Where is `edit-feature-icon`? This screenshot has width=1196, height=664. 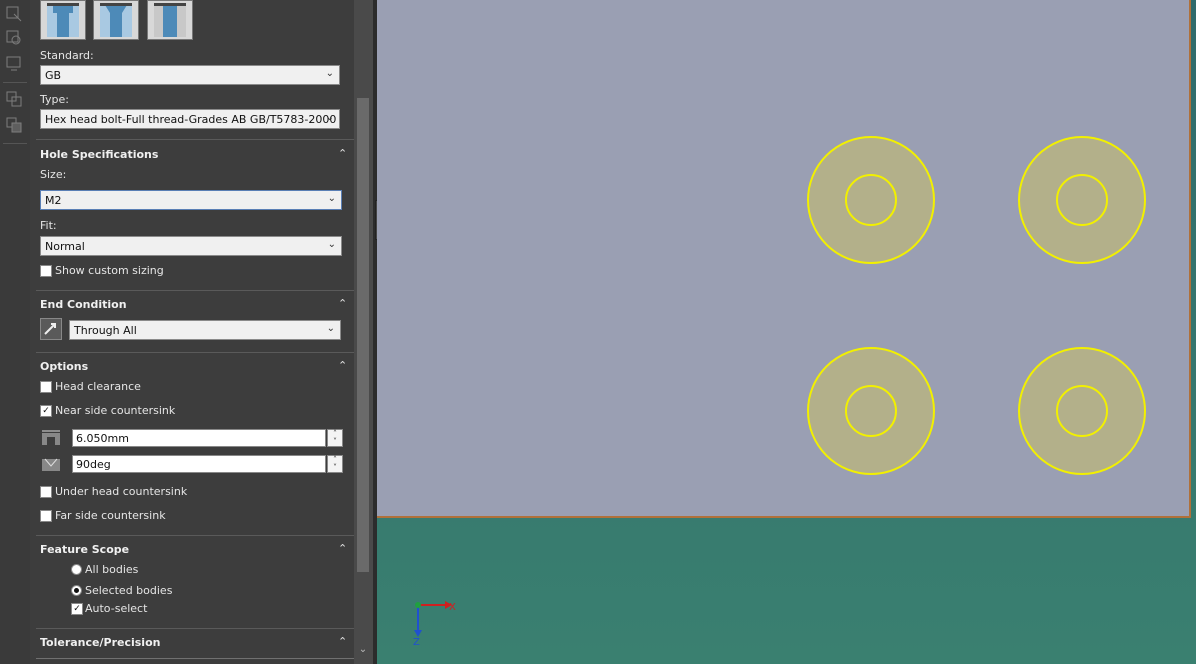 edit-feature-icon is located at coordinates (14, 38).